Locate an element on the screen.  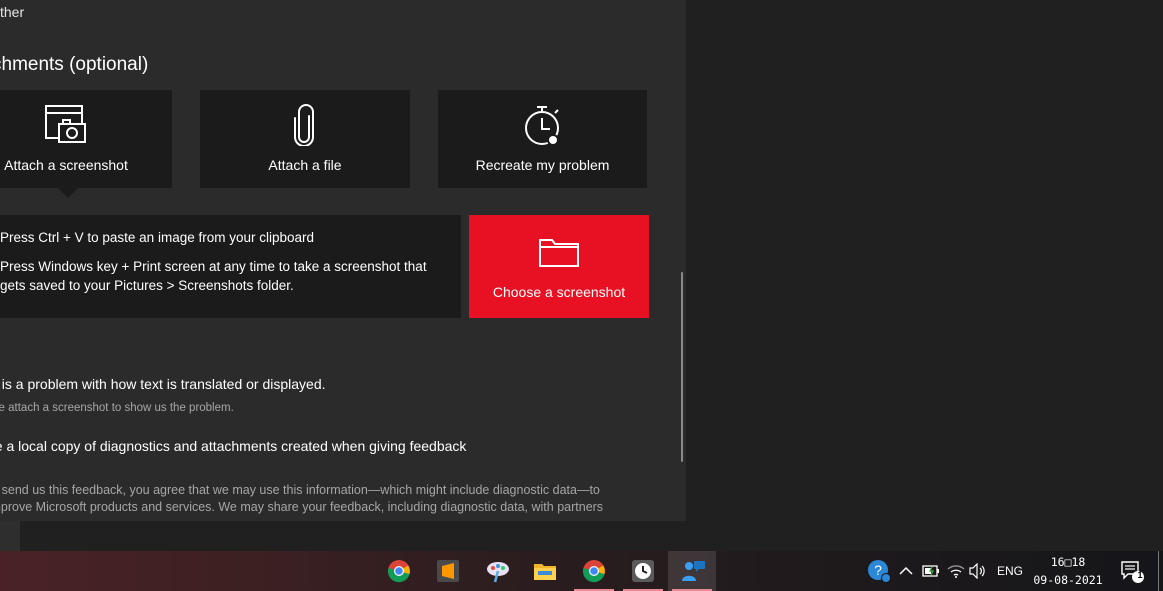
taskbar: ? ENG 16□18 09-08-2021 1 is located at coordinates (581, 571).